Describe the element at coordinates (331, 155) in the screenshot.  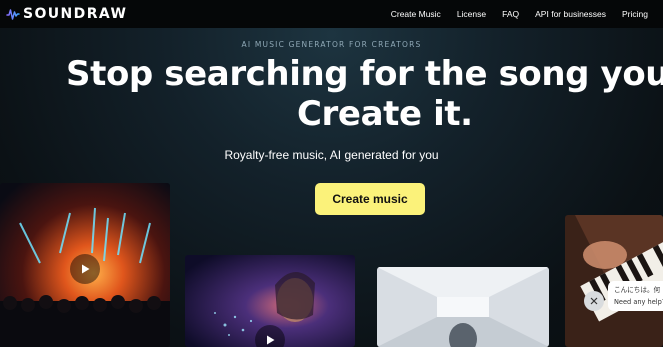
I see `hero-subtitle: Royalty-free music, AI generated for you` at that location.